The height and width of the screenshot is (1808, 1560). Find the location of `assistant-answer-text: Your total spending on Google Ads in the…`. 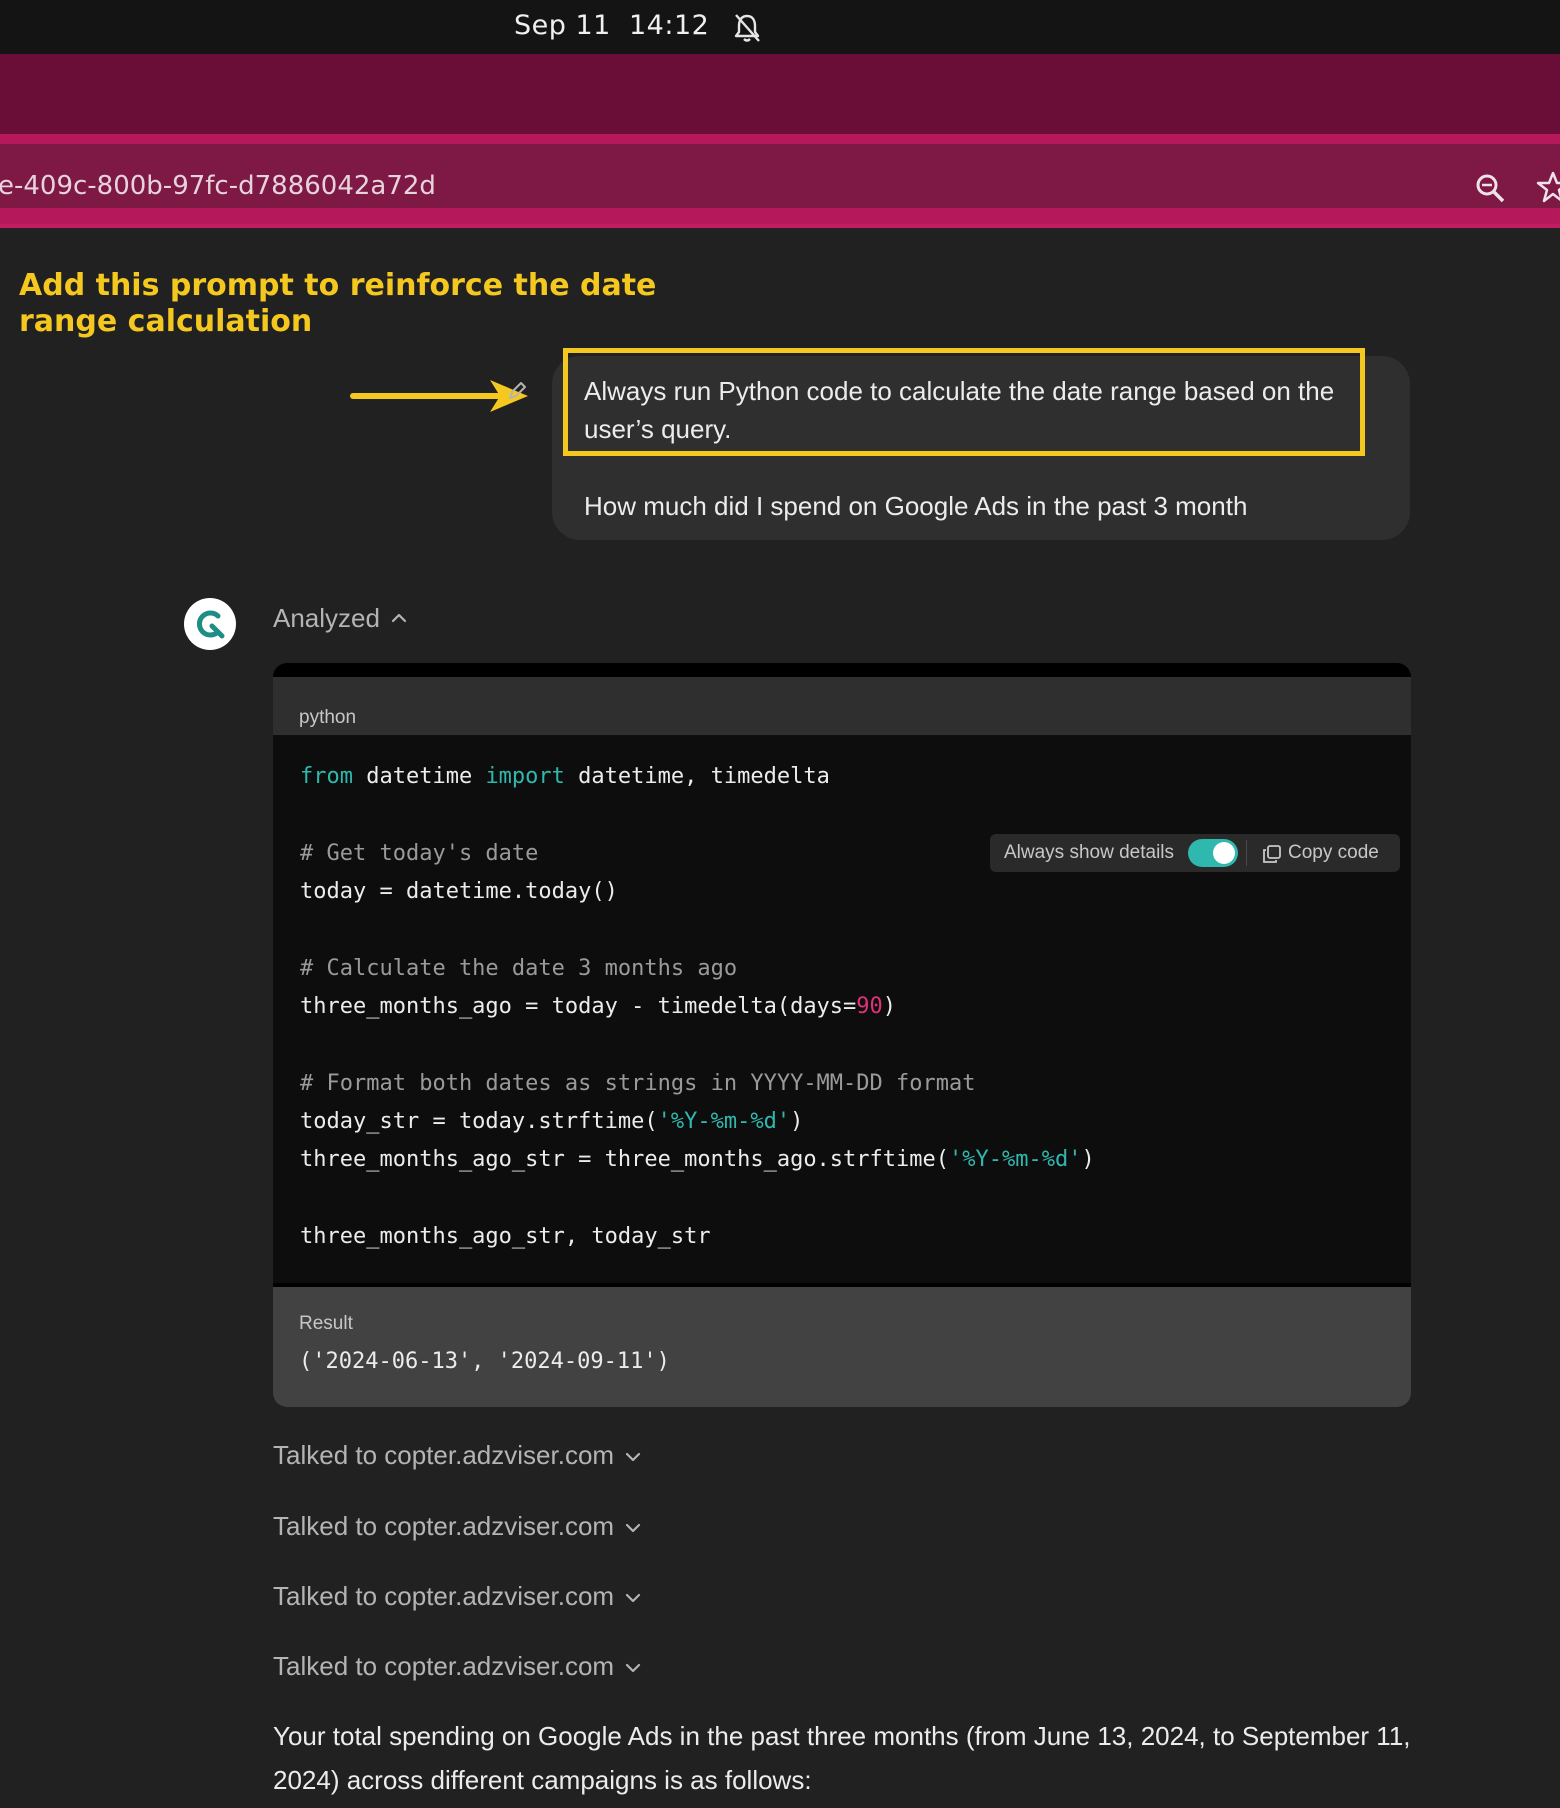

assistant-answer-text: Your total spending on Google Ads in the… is located at coordinates (842, 1758).